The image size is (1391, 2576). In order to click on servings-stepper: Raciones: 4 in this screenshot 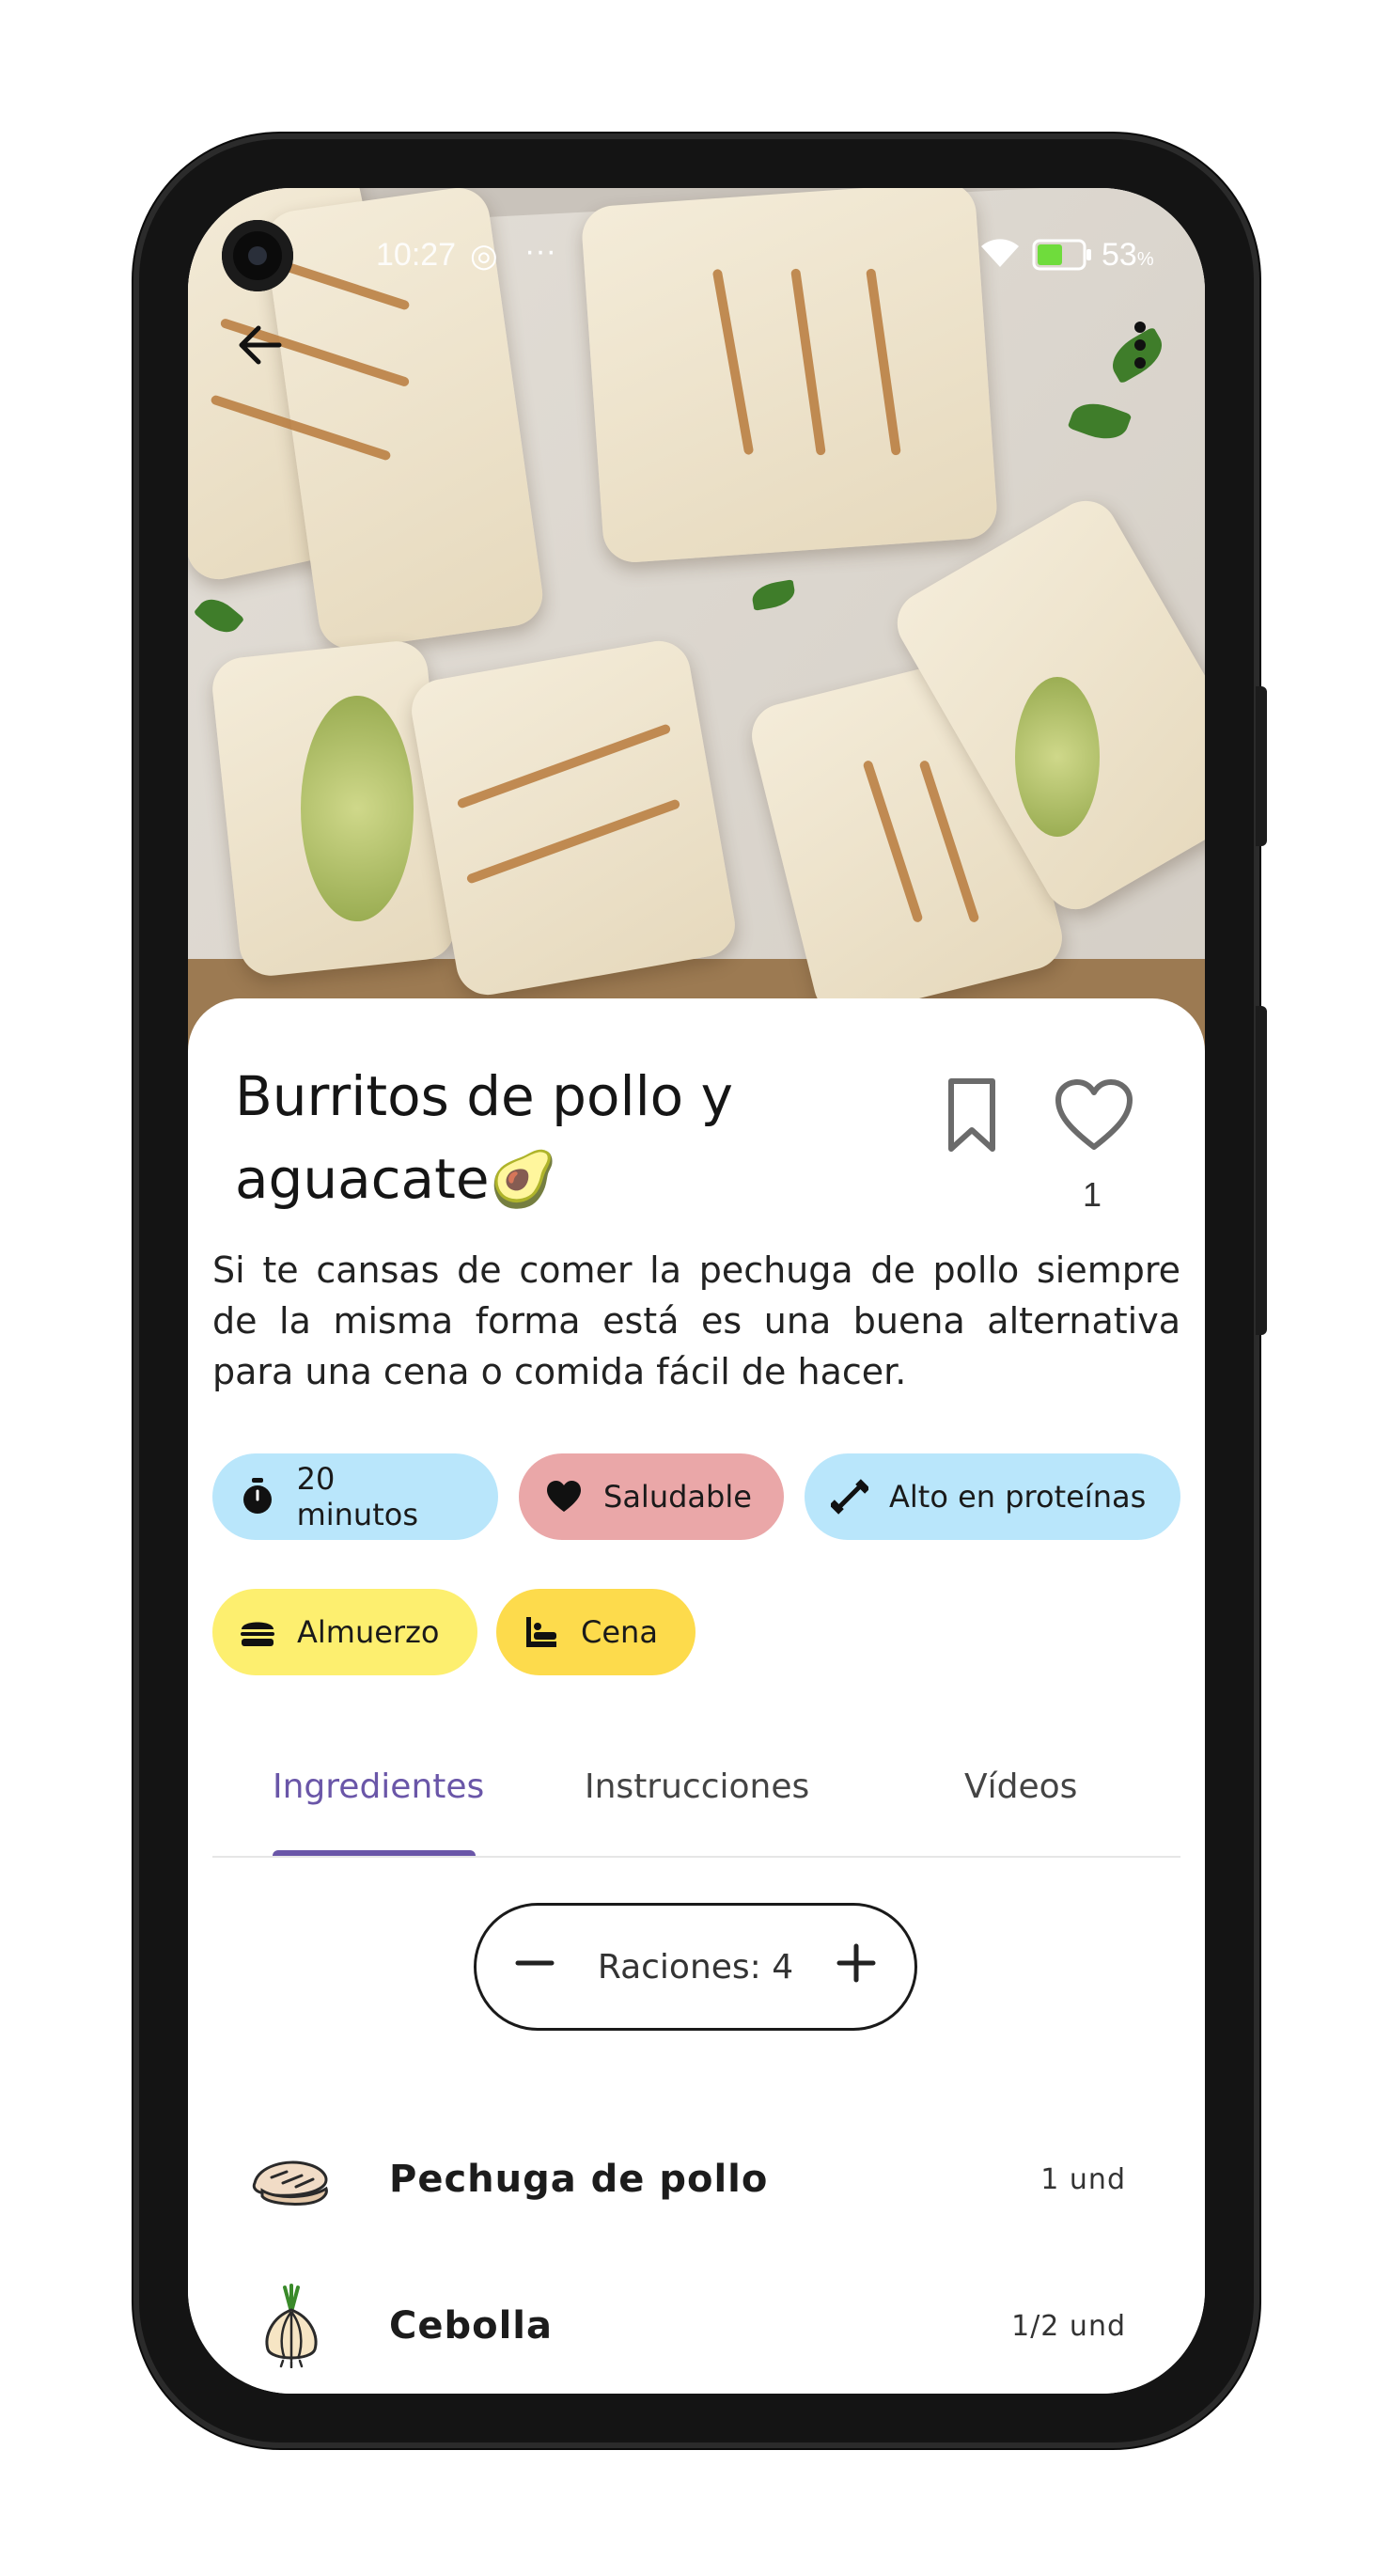, I will do `click(696, 1967)`.